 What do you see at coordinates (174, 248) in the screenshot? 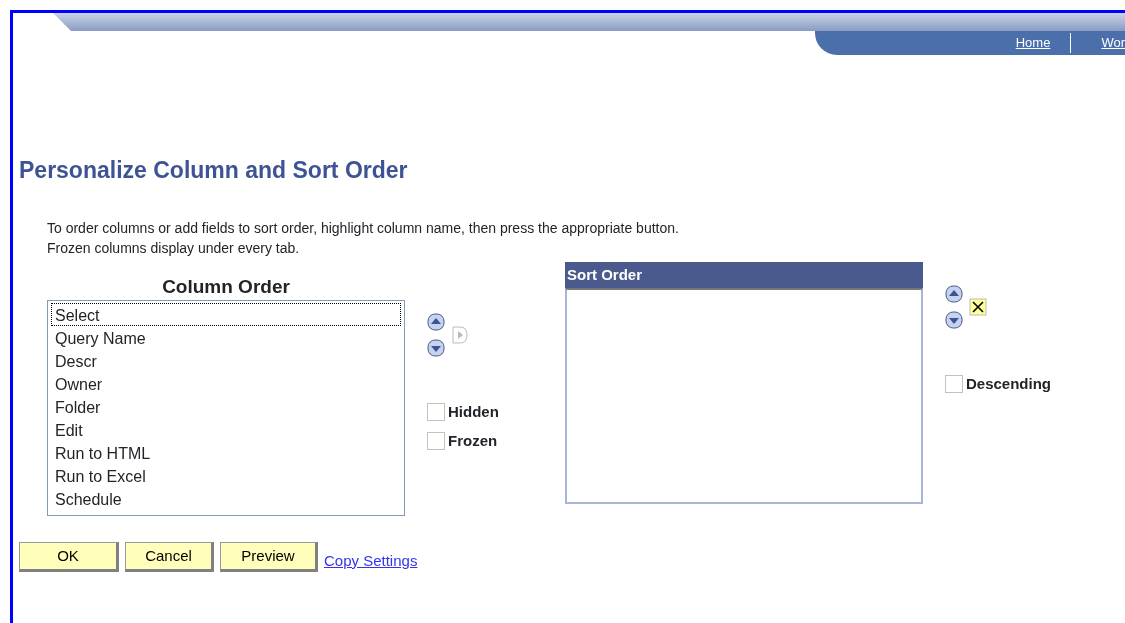
I see `instruction-text: Frozen columns display under every tab.` at bounding box center [174, 248].